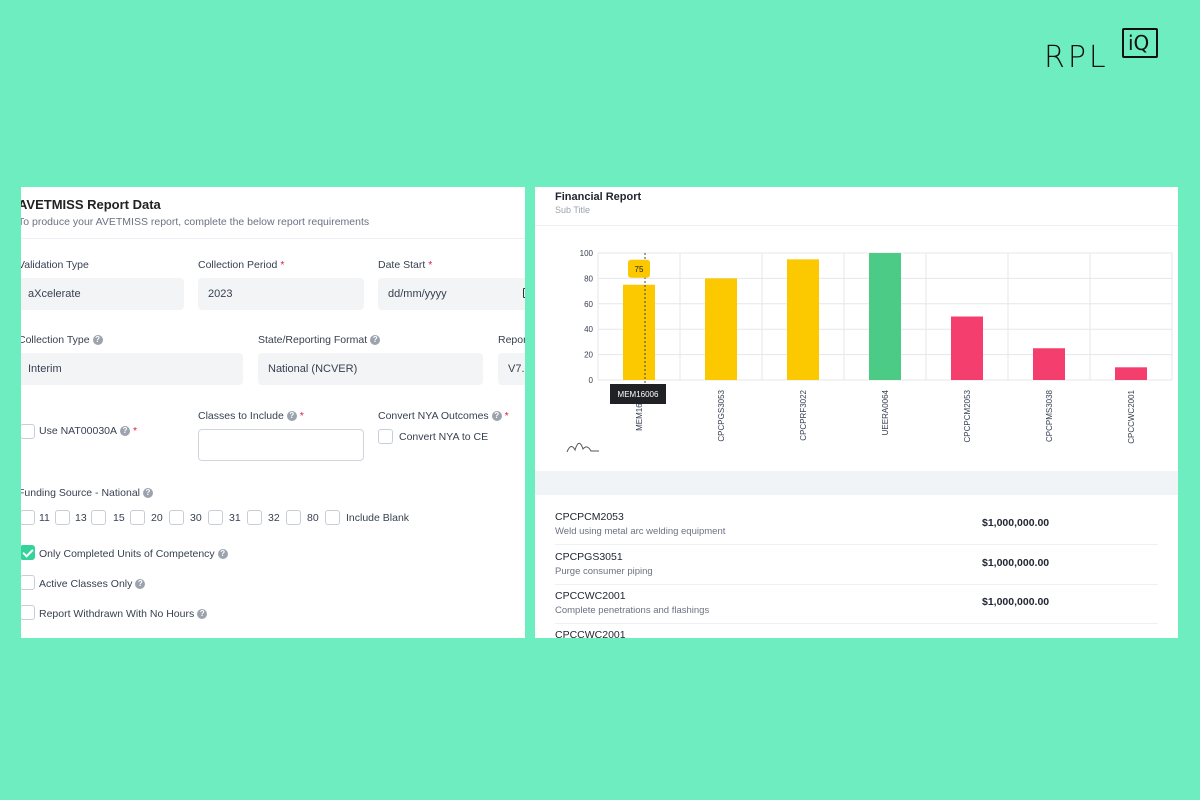  Describe the element at coordinates (856, 483) in the screenshot. I see `table-header-band` at that location.